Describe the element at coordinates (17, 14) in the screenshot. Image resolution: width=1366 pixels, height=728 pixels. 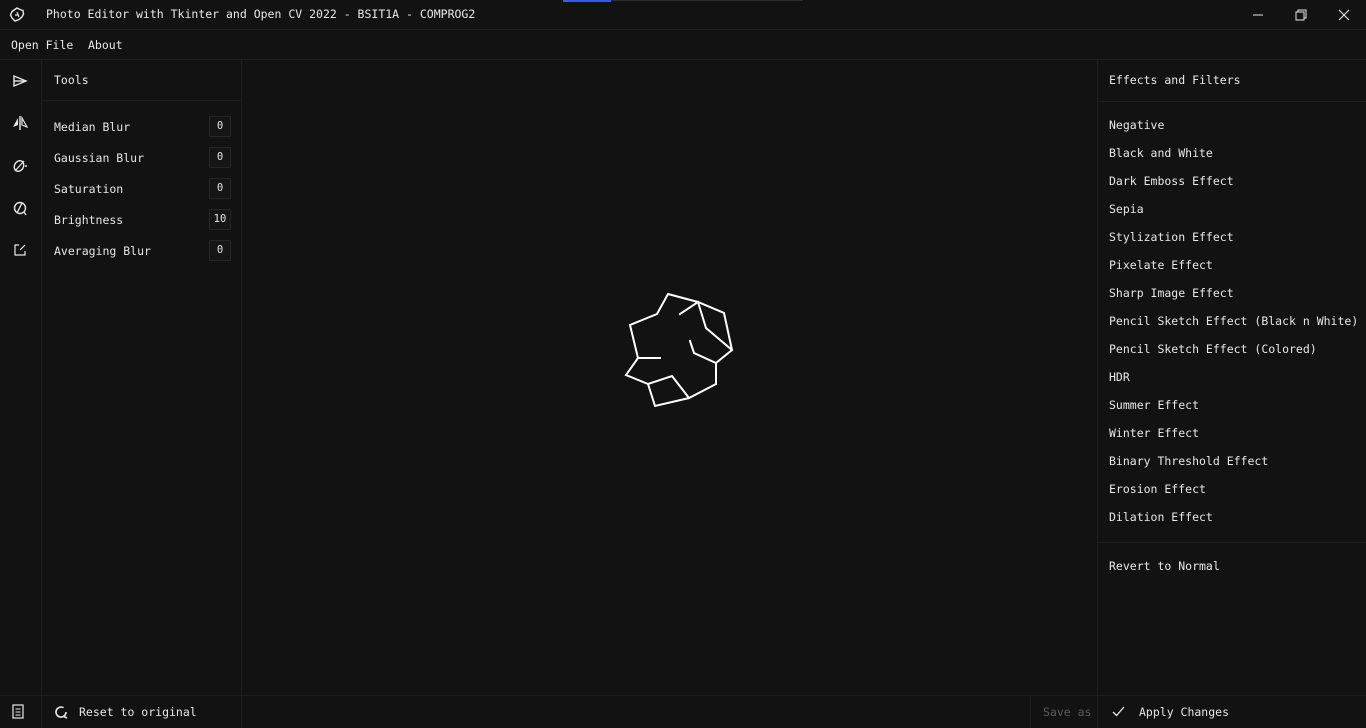
I see `app-icon` at that location.